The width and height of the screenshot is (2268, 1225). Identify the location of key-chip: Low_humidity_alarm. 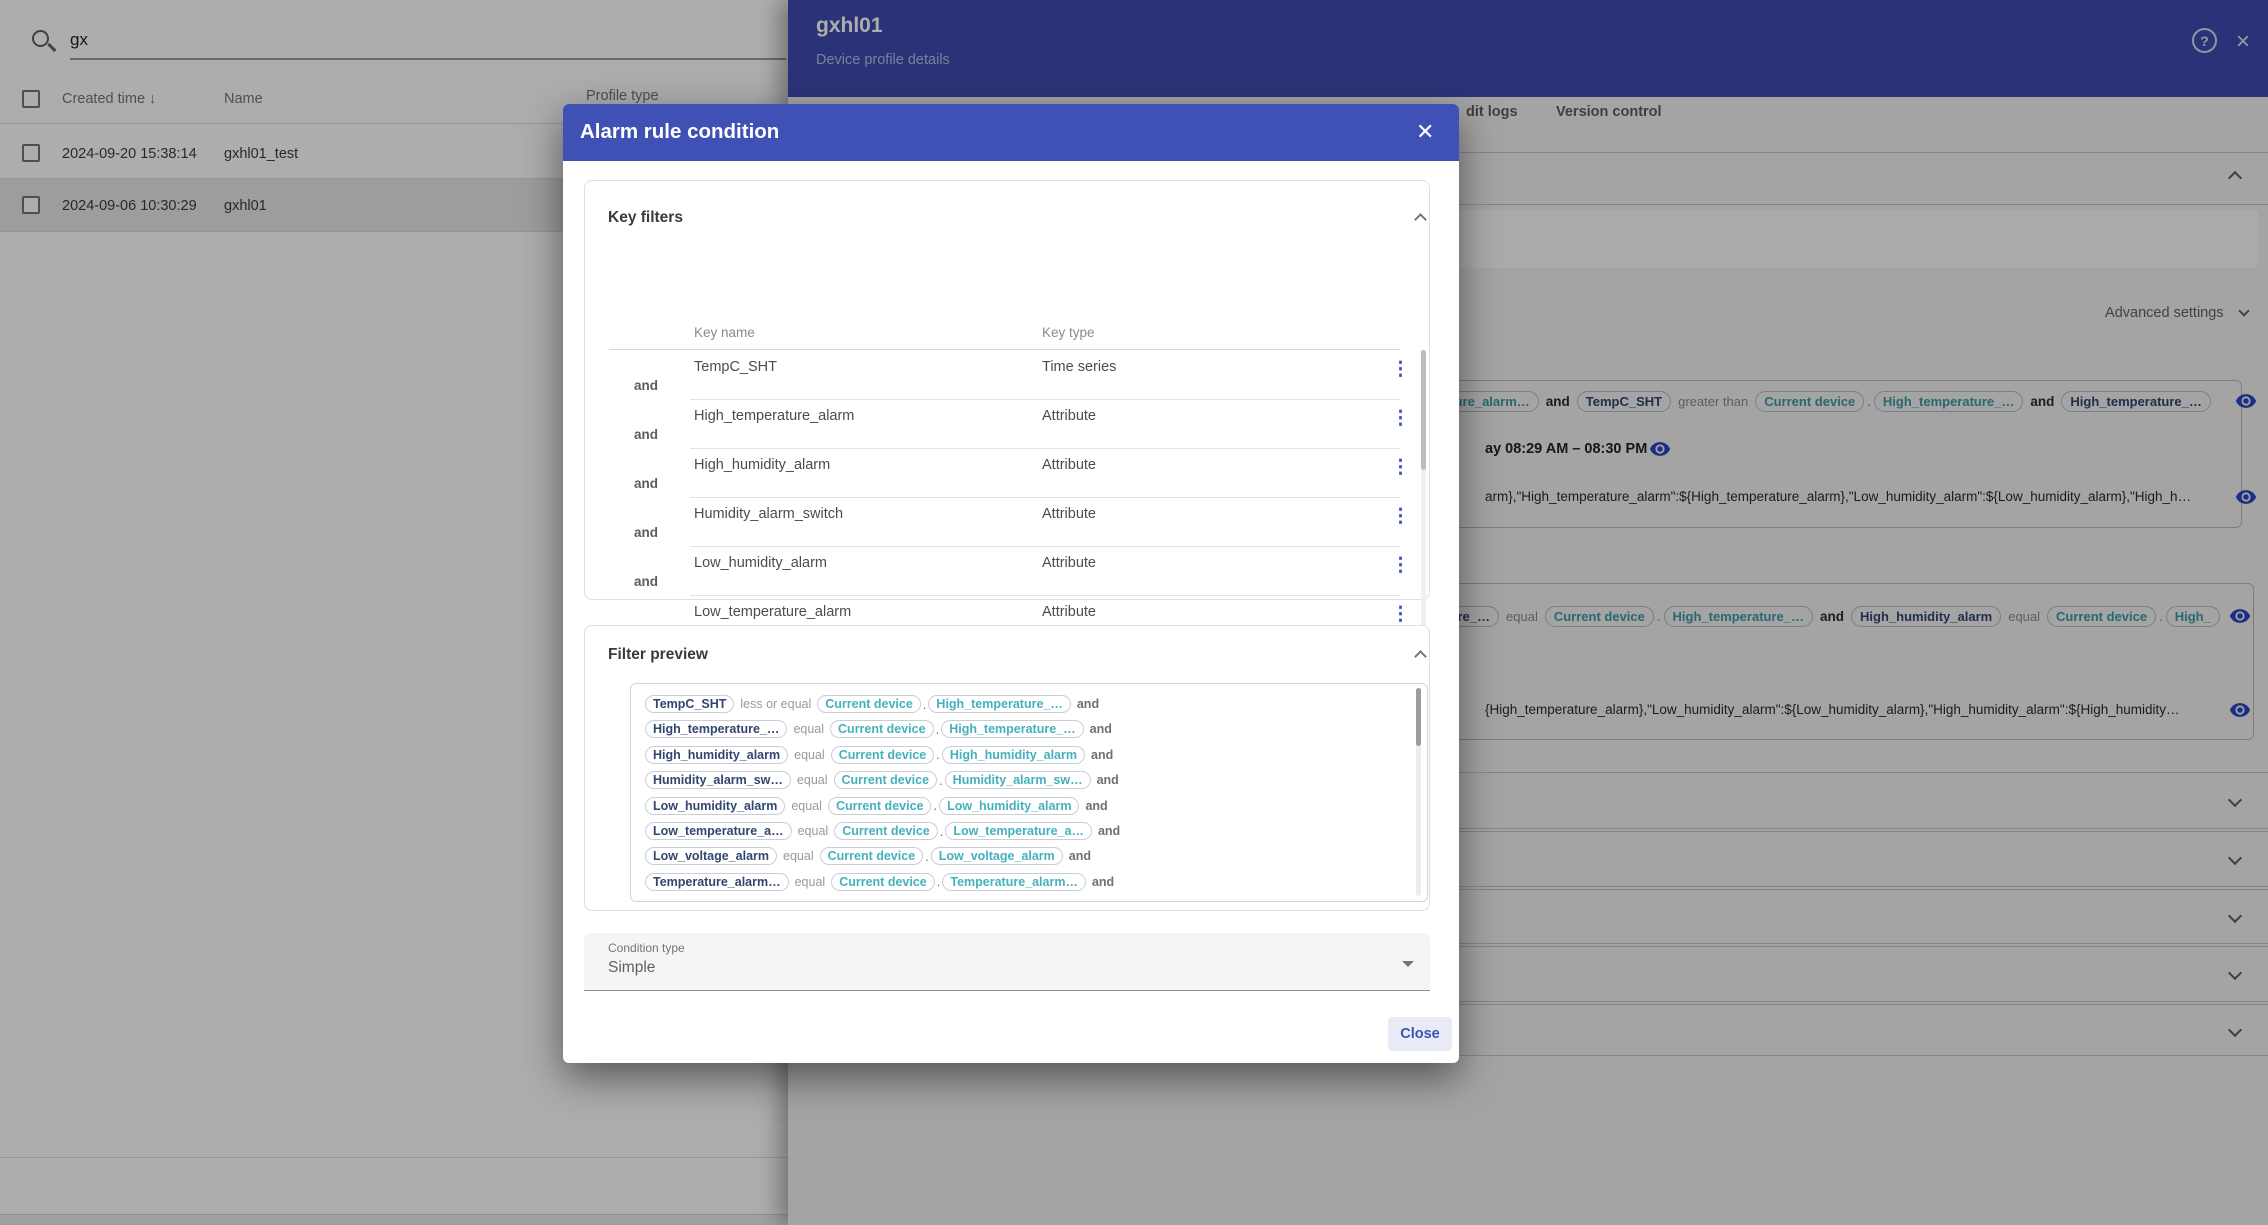
(715, 805).